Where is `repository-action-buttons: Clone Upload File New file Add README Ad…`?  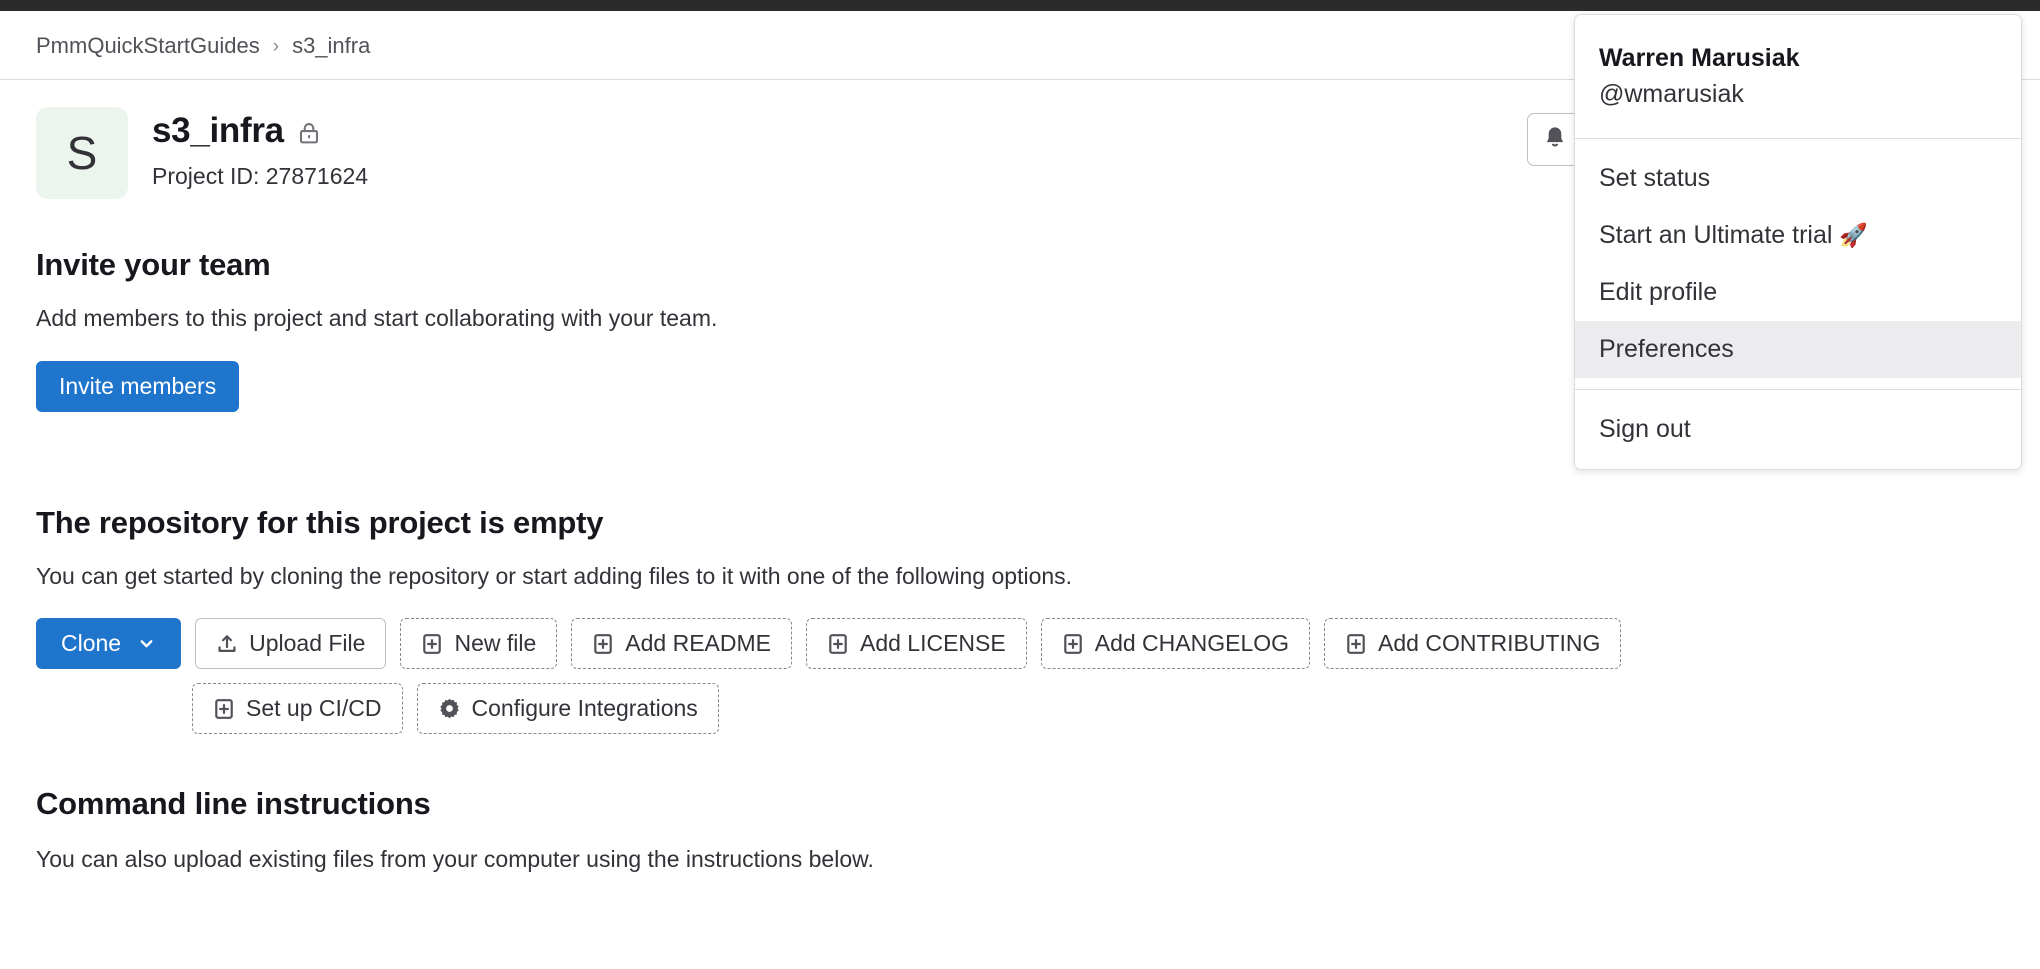
repository-action-buttons: Clone Upload File New file Add README Ad… is located at coordinates (1020, 676).